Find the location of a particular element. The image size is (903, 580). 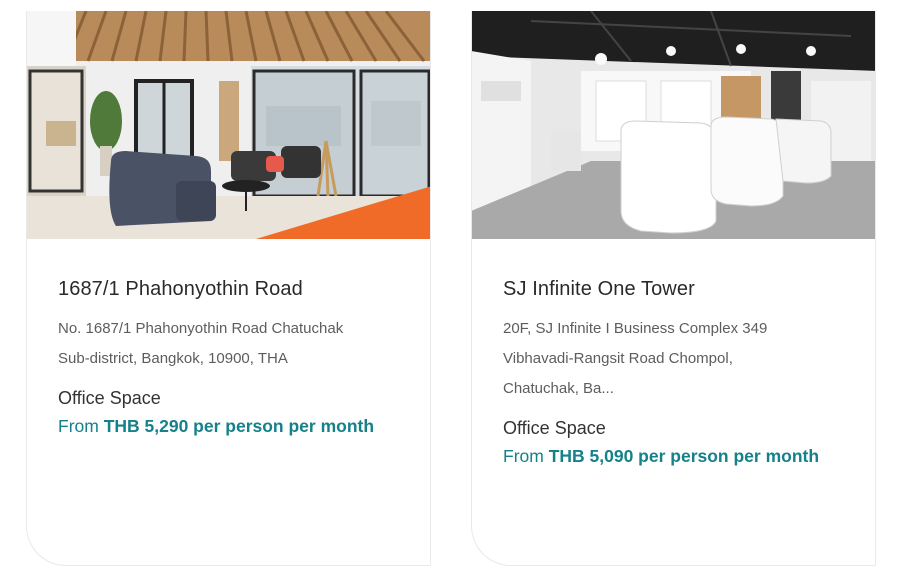

address-line: Vibhavadi-Rangsit Road Chompol, is located at coordinates (618, 358).